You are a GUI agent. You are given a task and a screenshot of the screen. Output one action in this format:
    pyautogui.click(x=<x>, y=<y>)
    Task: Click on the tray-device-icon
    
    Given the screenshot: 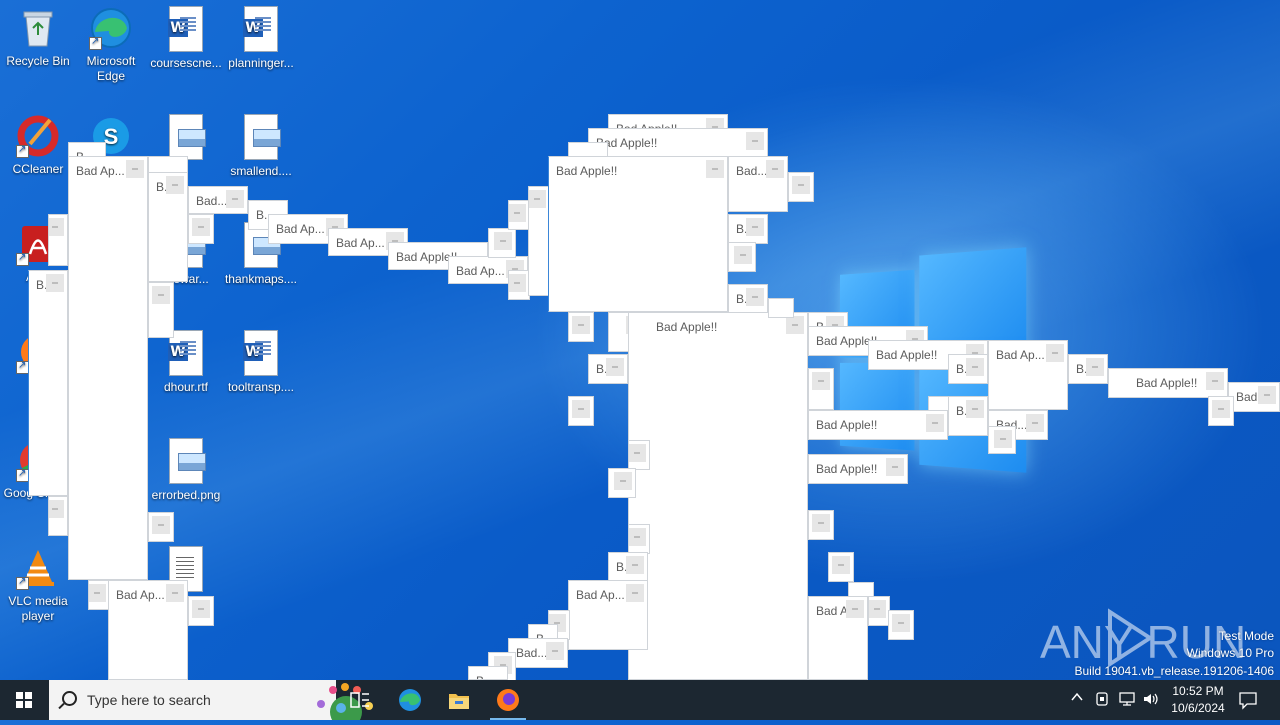 What is the action you would take?
    pyautogui.click(x=1102, y=700)
    